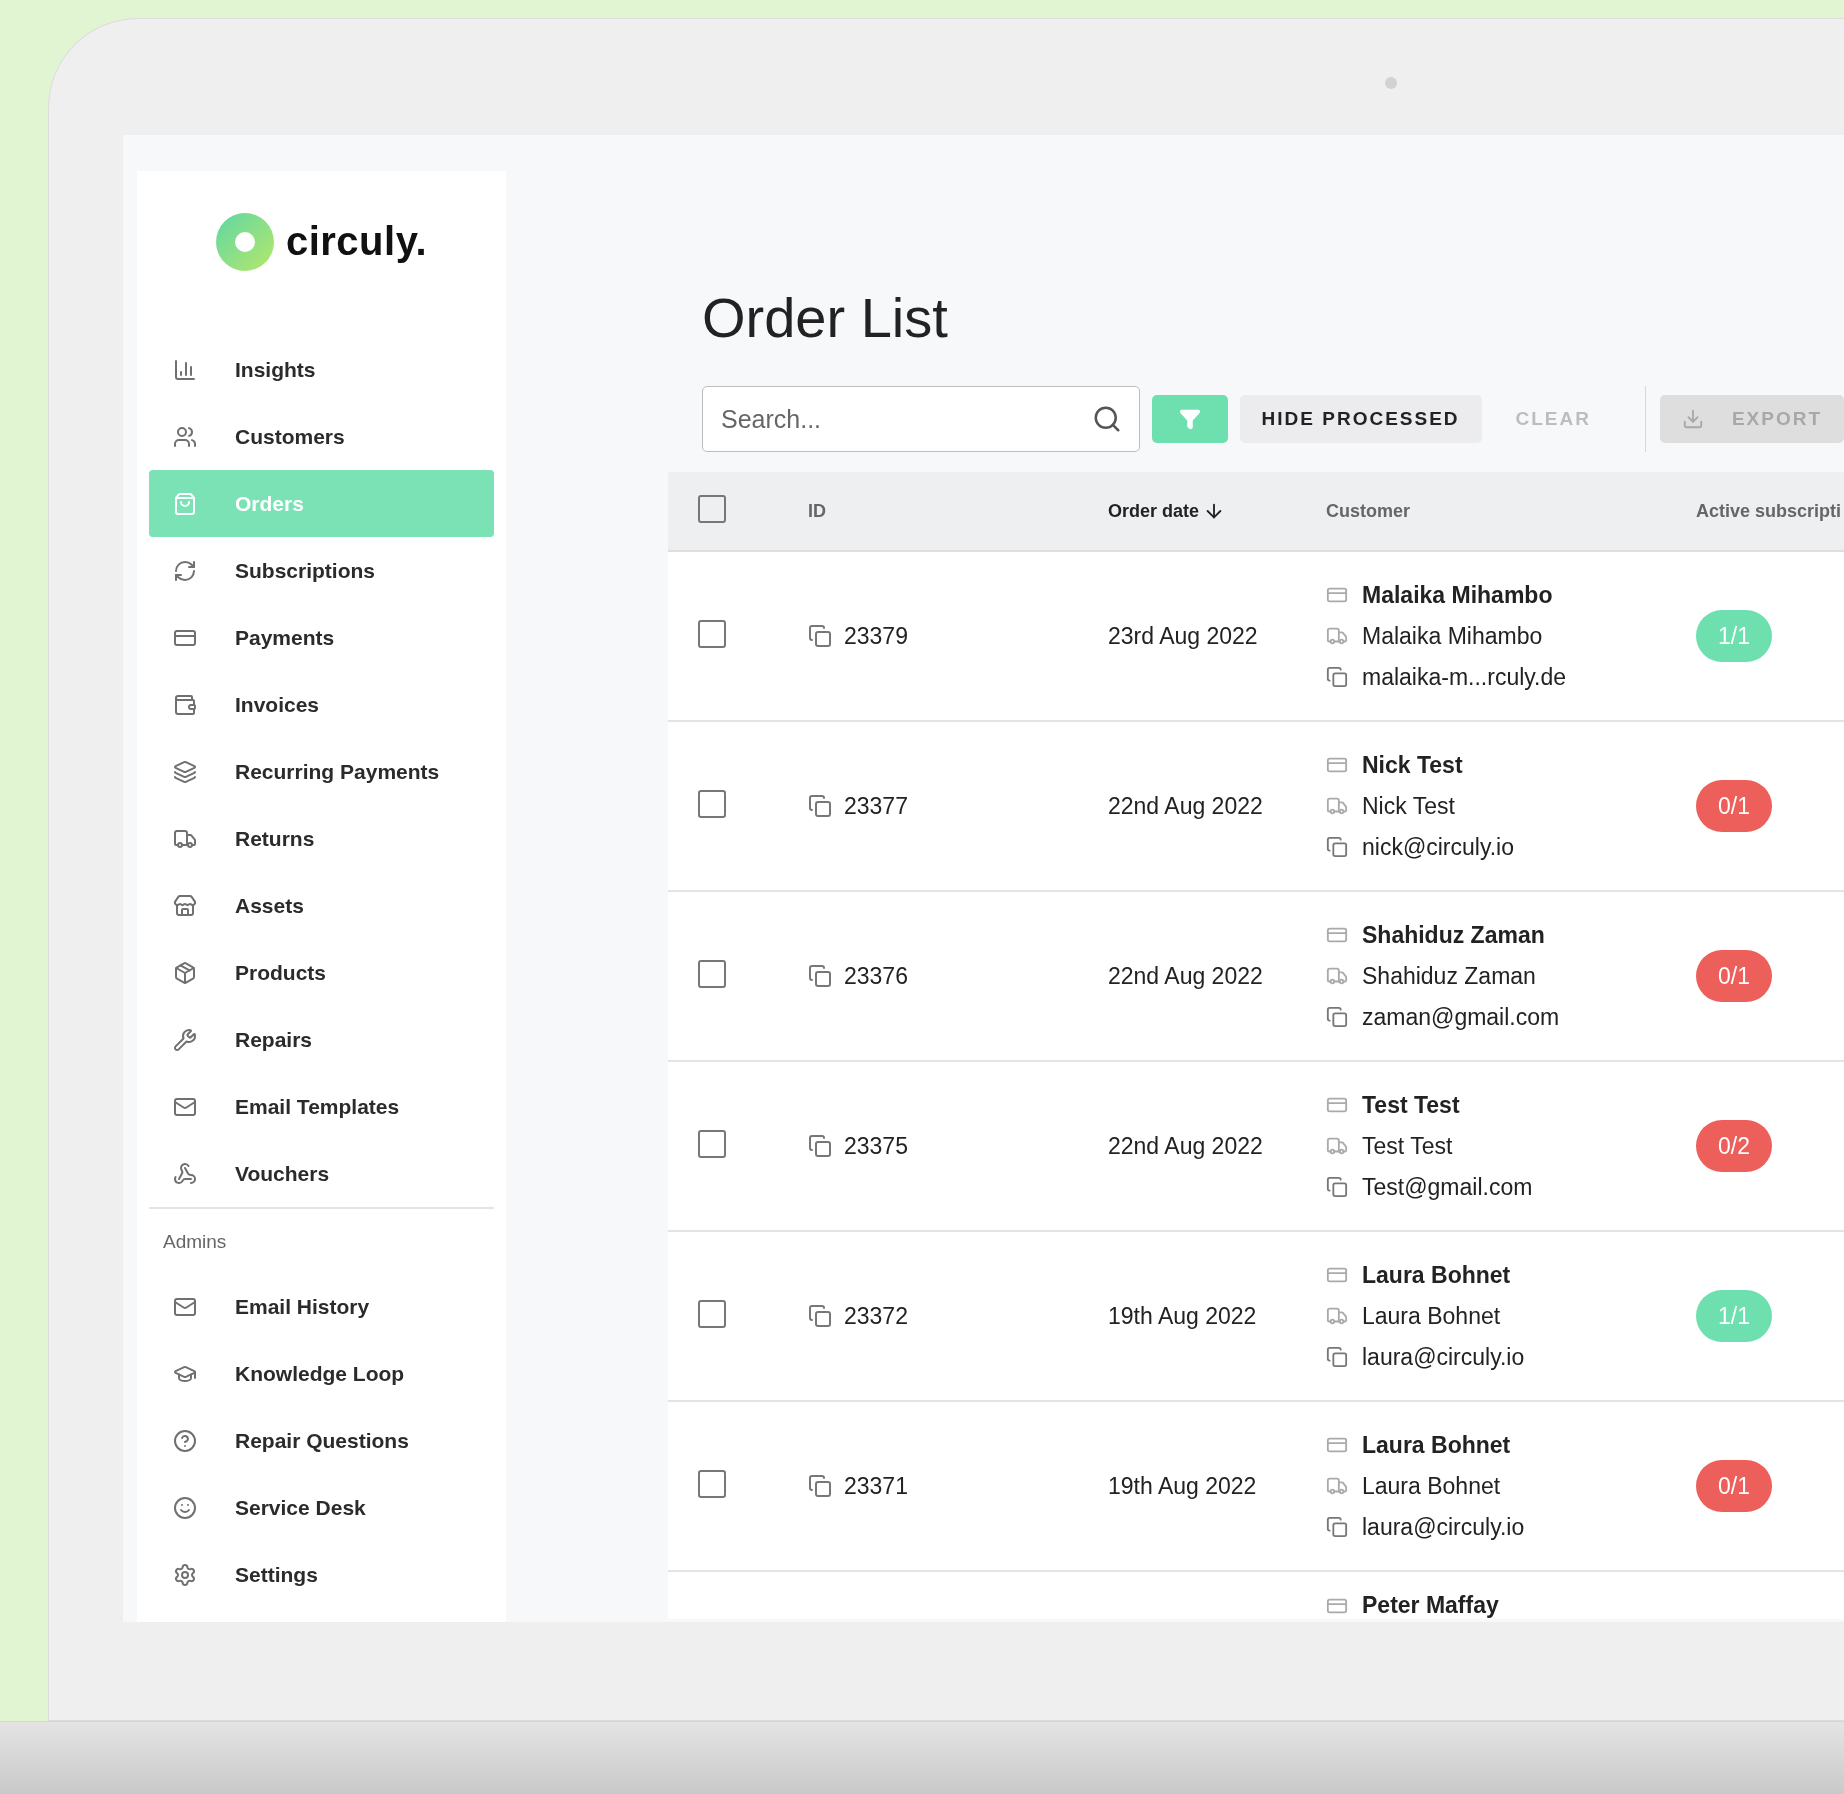 The height and width of the screenshot is (1794, 1844). What do you see at coordinates (1511, 1146) in the screenshot?
I see `shipping-name: Test Test` at bounding box center [1511, 1146].